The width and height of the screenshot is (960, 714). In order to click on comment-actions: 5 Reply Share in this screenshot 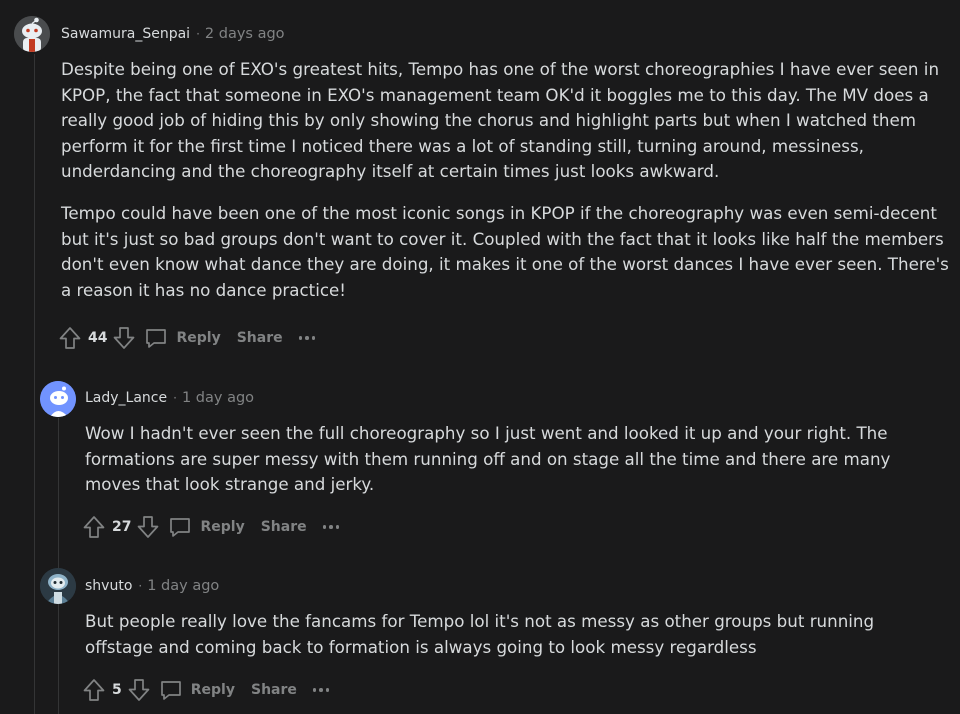, I will do `click(206, 690)`.